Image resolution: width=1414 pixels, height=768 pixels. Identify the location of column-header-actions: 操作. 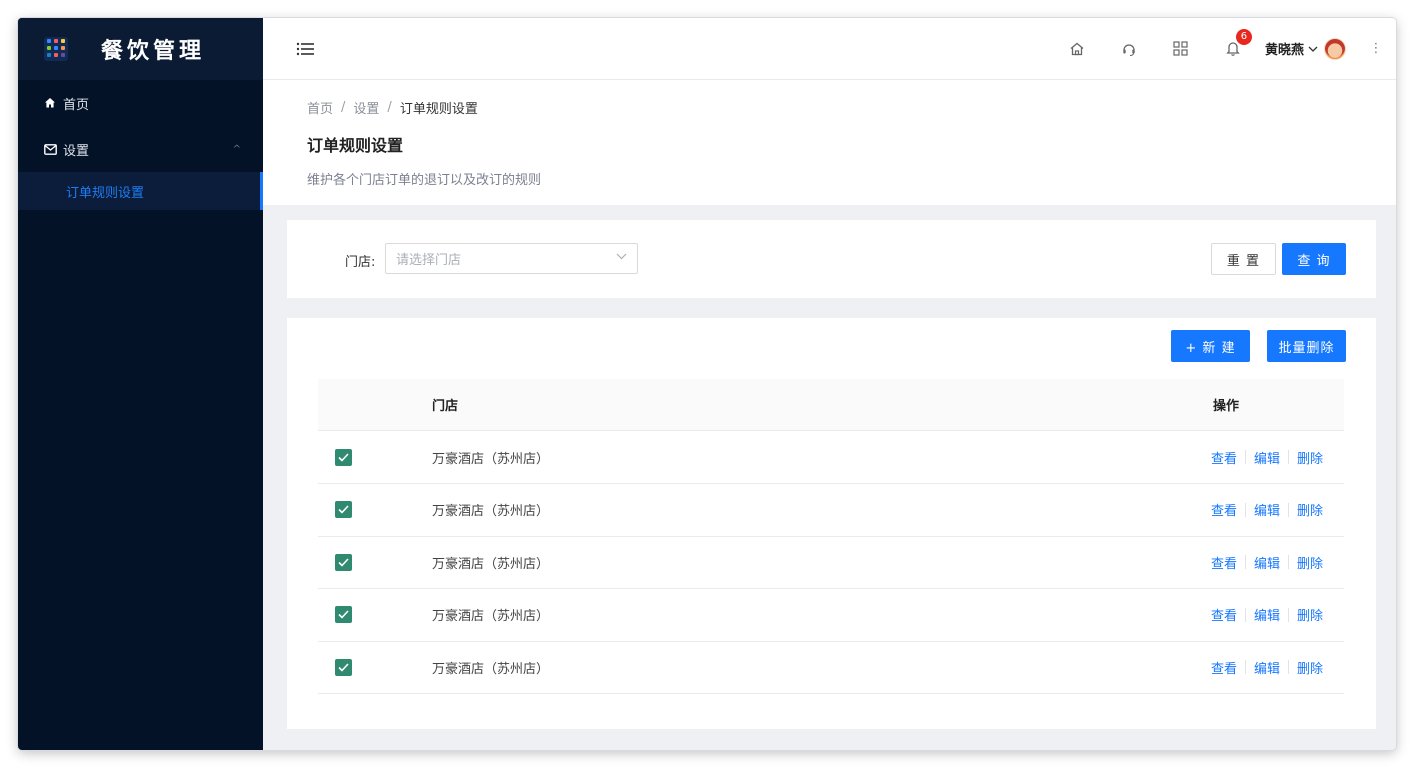
(1226, 406).